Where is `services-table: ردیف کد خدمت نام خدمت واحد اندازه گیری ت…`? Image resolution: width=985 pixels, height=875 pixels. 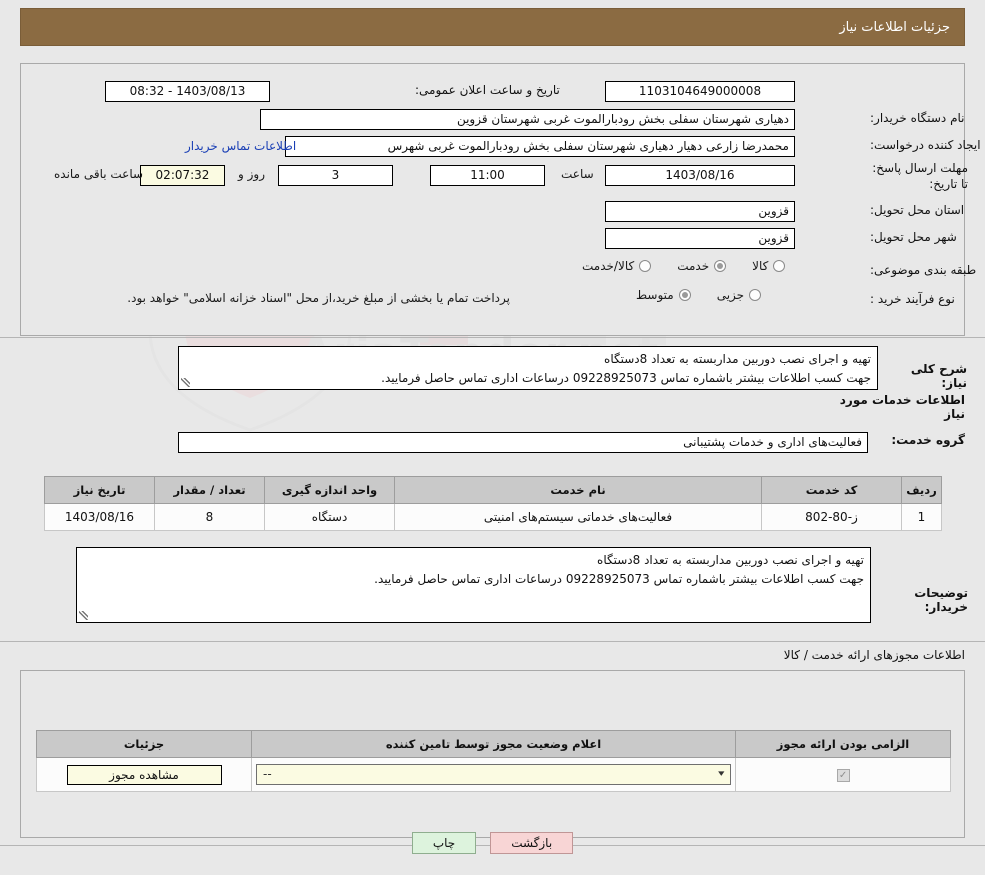 services-table: ردیف کد خدمت نام خدمت واحد اندازه گیری ت… is located at coordinates (493, 503).